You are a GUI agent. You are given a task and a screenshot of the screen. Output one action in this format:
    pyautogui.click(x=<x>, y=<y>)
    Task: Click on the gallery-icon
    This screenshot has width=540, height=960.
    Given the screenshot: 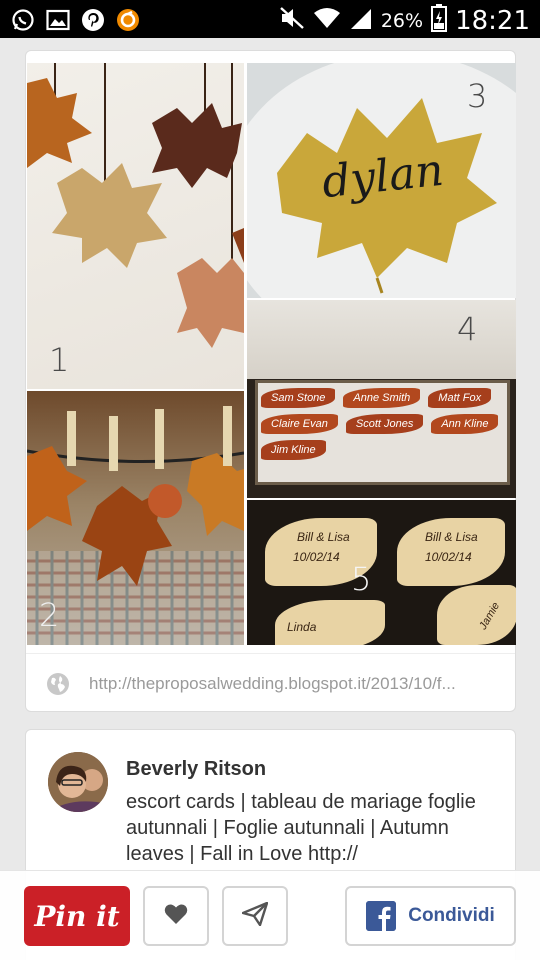 What is the action you would take?
    pyautogui.click(x=57, y=19)
    